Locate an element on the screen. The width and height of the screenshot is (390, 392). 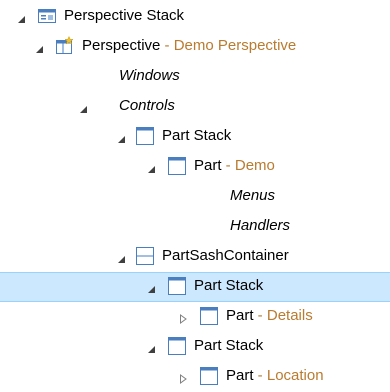
tree-row-handlers: Handlers is located at coordinates (195, 227).